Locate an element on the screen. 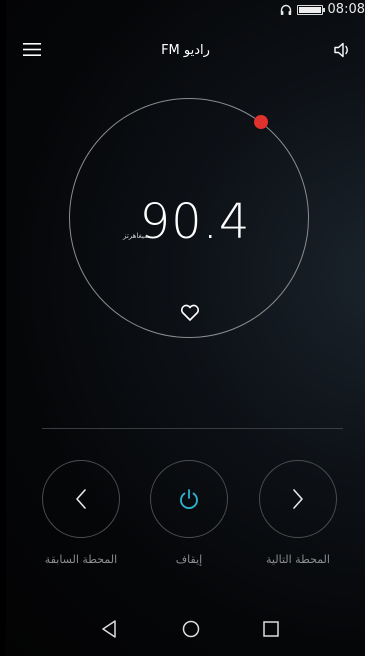  back-triangle-icon is located at coordinates (110, 629).